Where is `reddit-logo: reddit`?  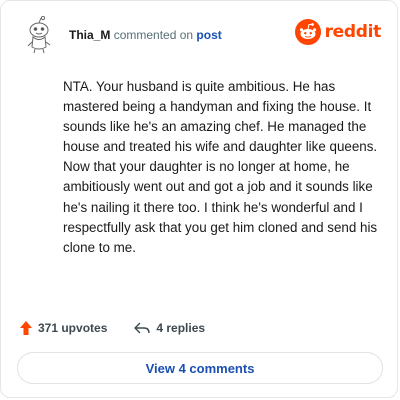
reddit-logo: reddit is located at coordinates (338, 32).